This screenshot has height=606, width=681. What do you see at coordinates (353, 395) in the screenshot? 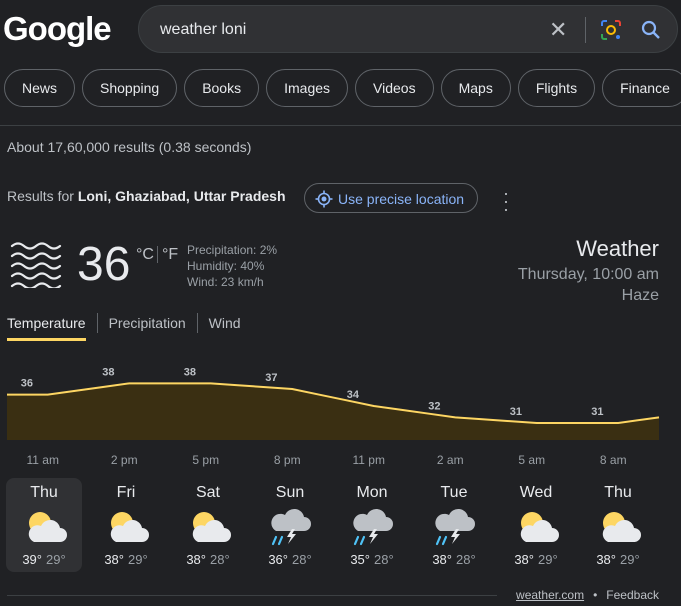
I see `temperature-data-label: 34` at bounding box center [353, 395].